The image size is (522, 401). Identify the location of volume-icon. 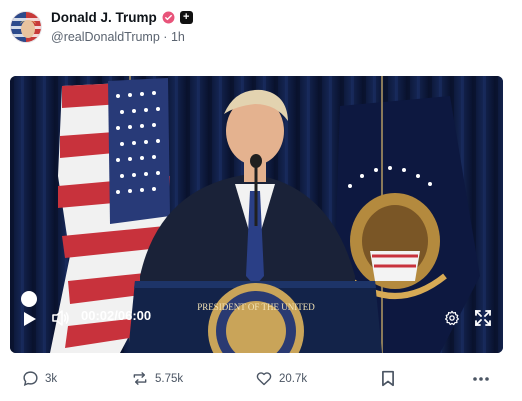
(61, 320).